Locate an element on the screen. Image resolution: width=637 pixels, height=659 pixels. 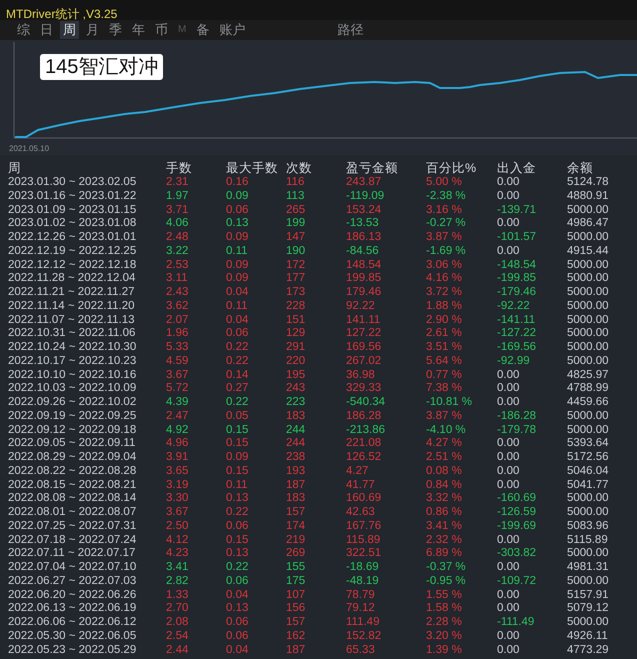
table-cell-text: 153.24 is located at coordinates (364, 211).